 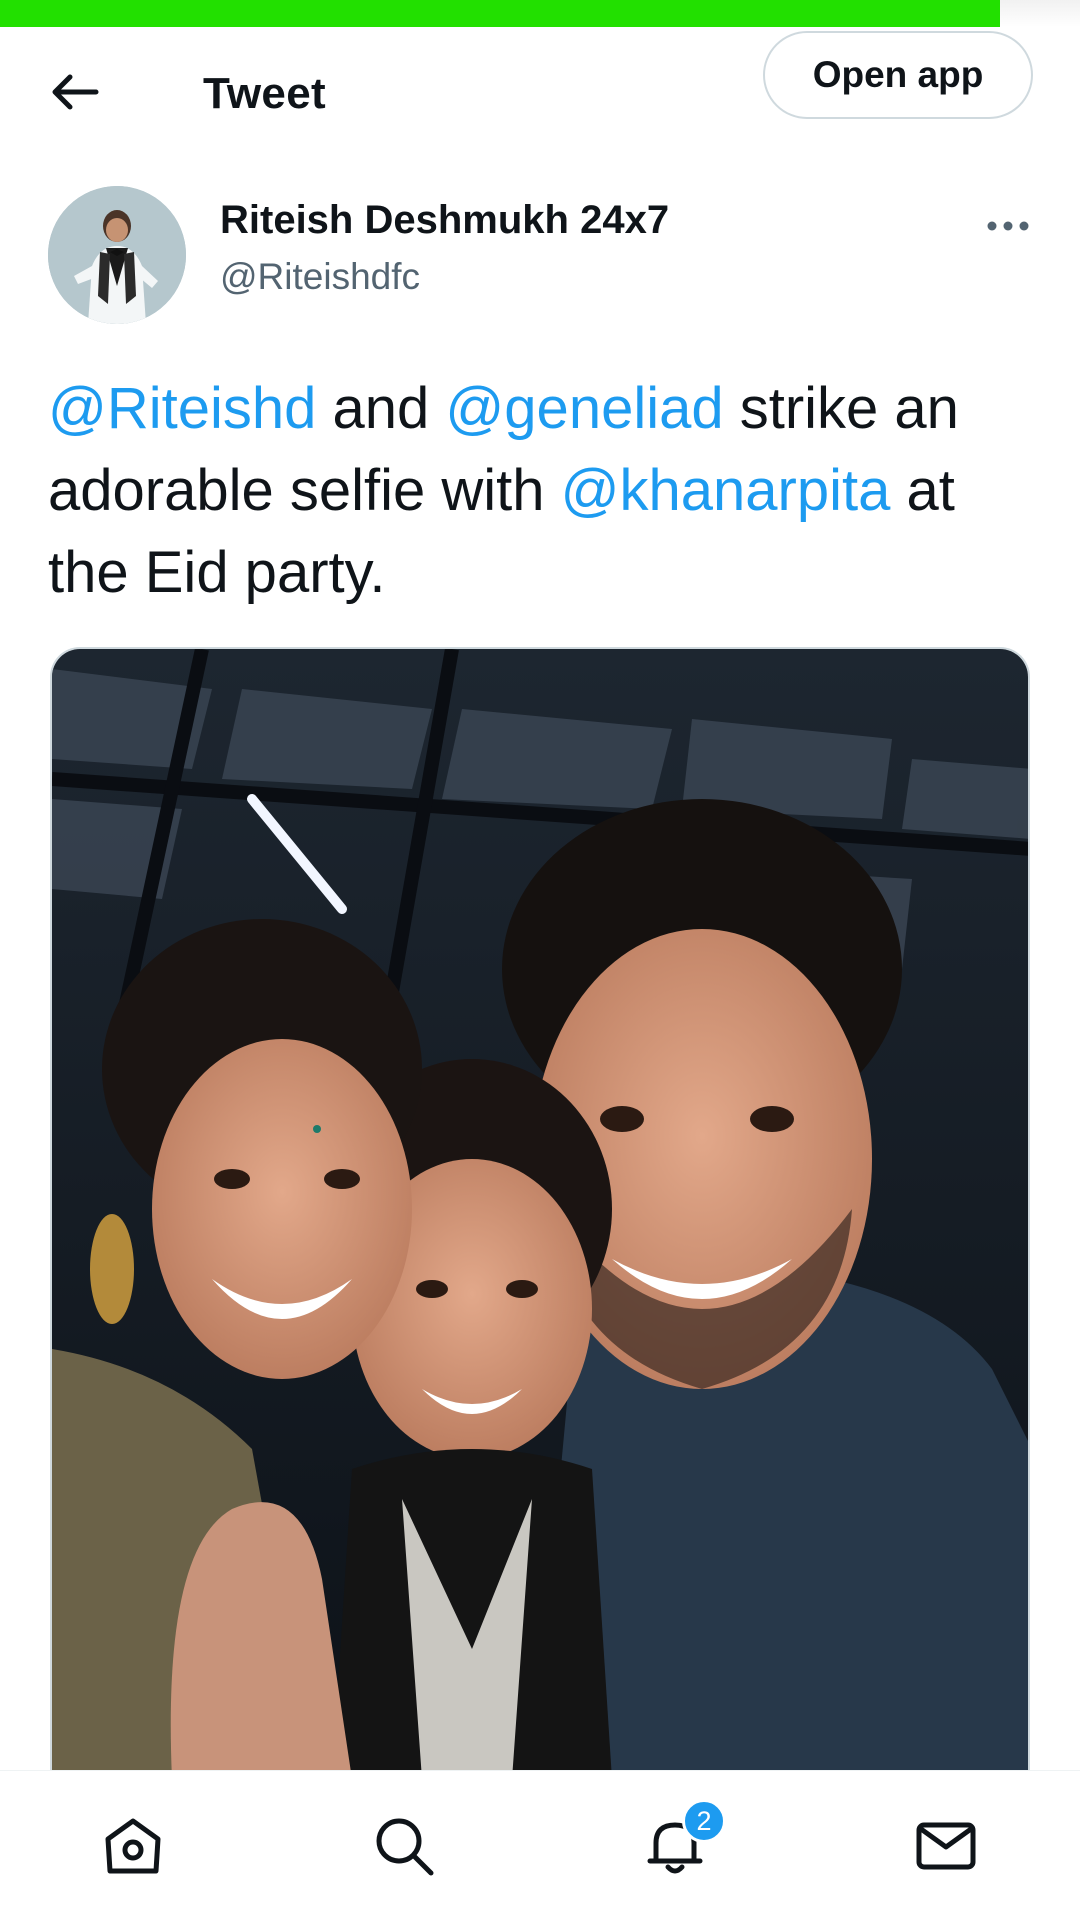 I want to click on open-app-button: Open app, so click(x=898, y=75).